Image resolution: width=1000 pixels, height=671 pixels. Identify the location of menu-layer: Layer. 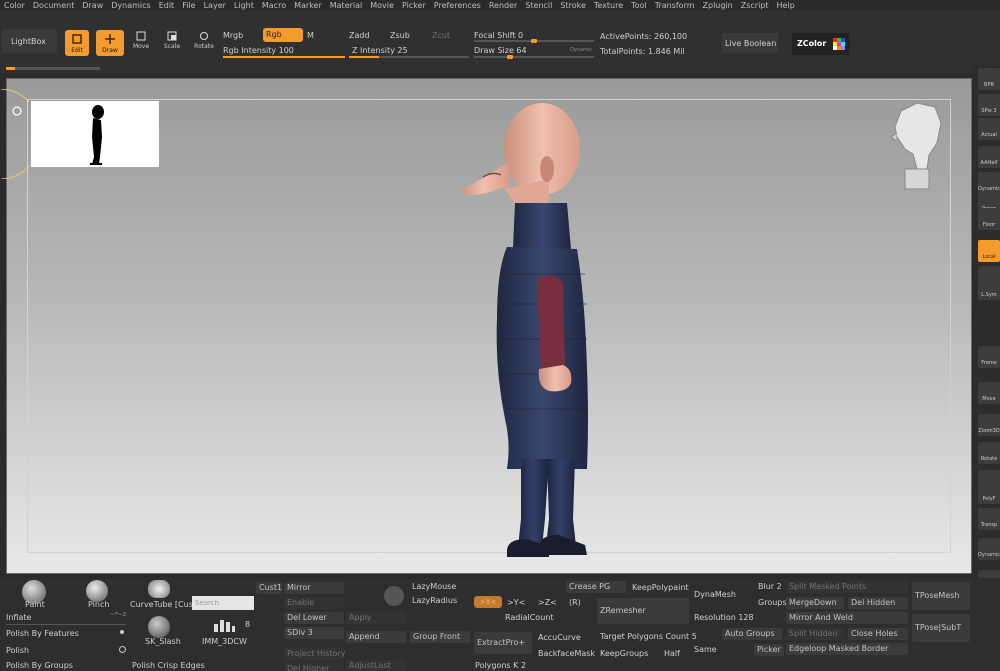
(215, 5).